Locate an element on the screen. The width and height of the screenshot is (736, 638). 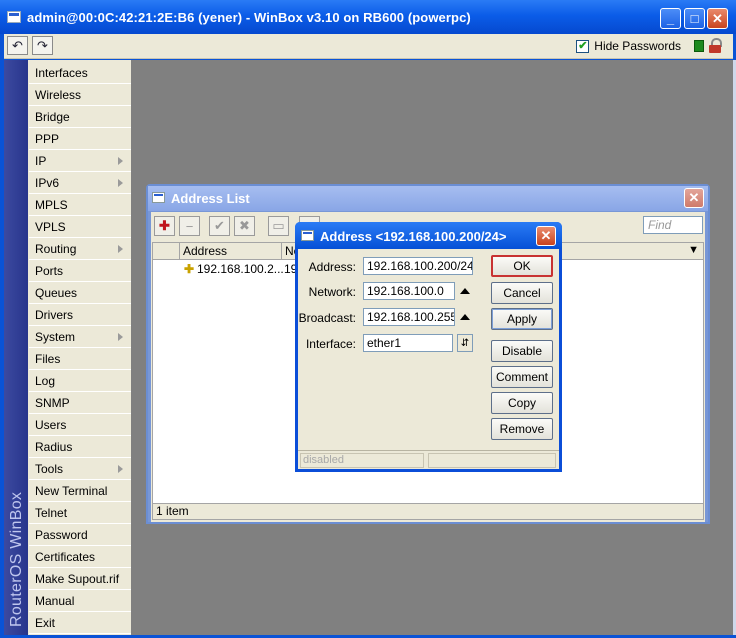
address-dialog-title: Address <192.168.100.200/24> is located at coordinates (413, 236).